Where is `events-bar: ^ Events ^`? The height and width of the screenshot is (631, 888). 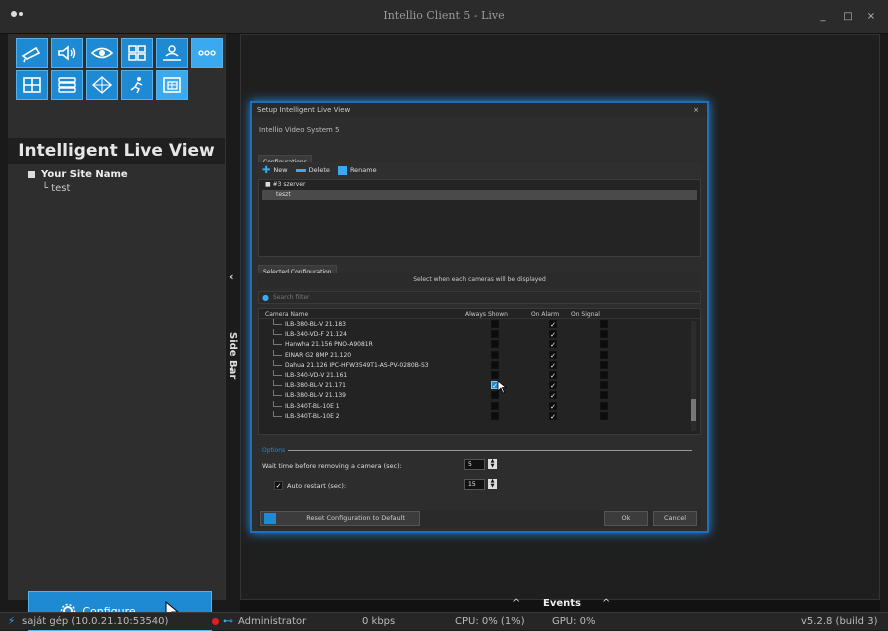 events-bar: ^ Events ^ is located at coordinates (560, 605).